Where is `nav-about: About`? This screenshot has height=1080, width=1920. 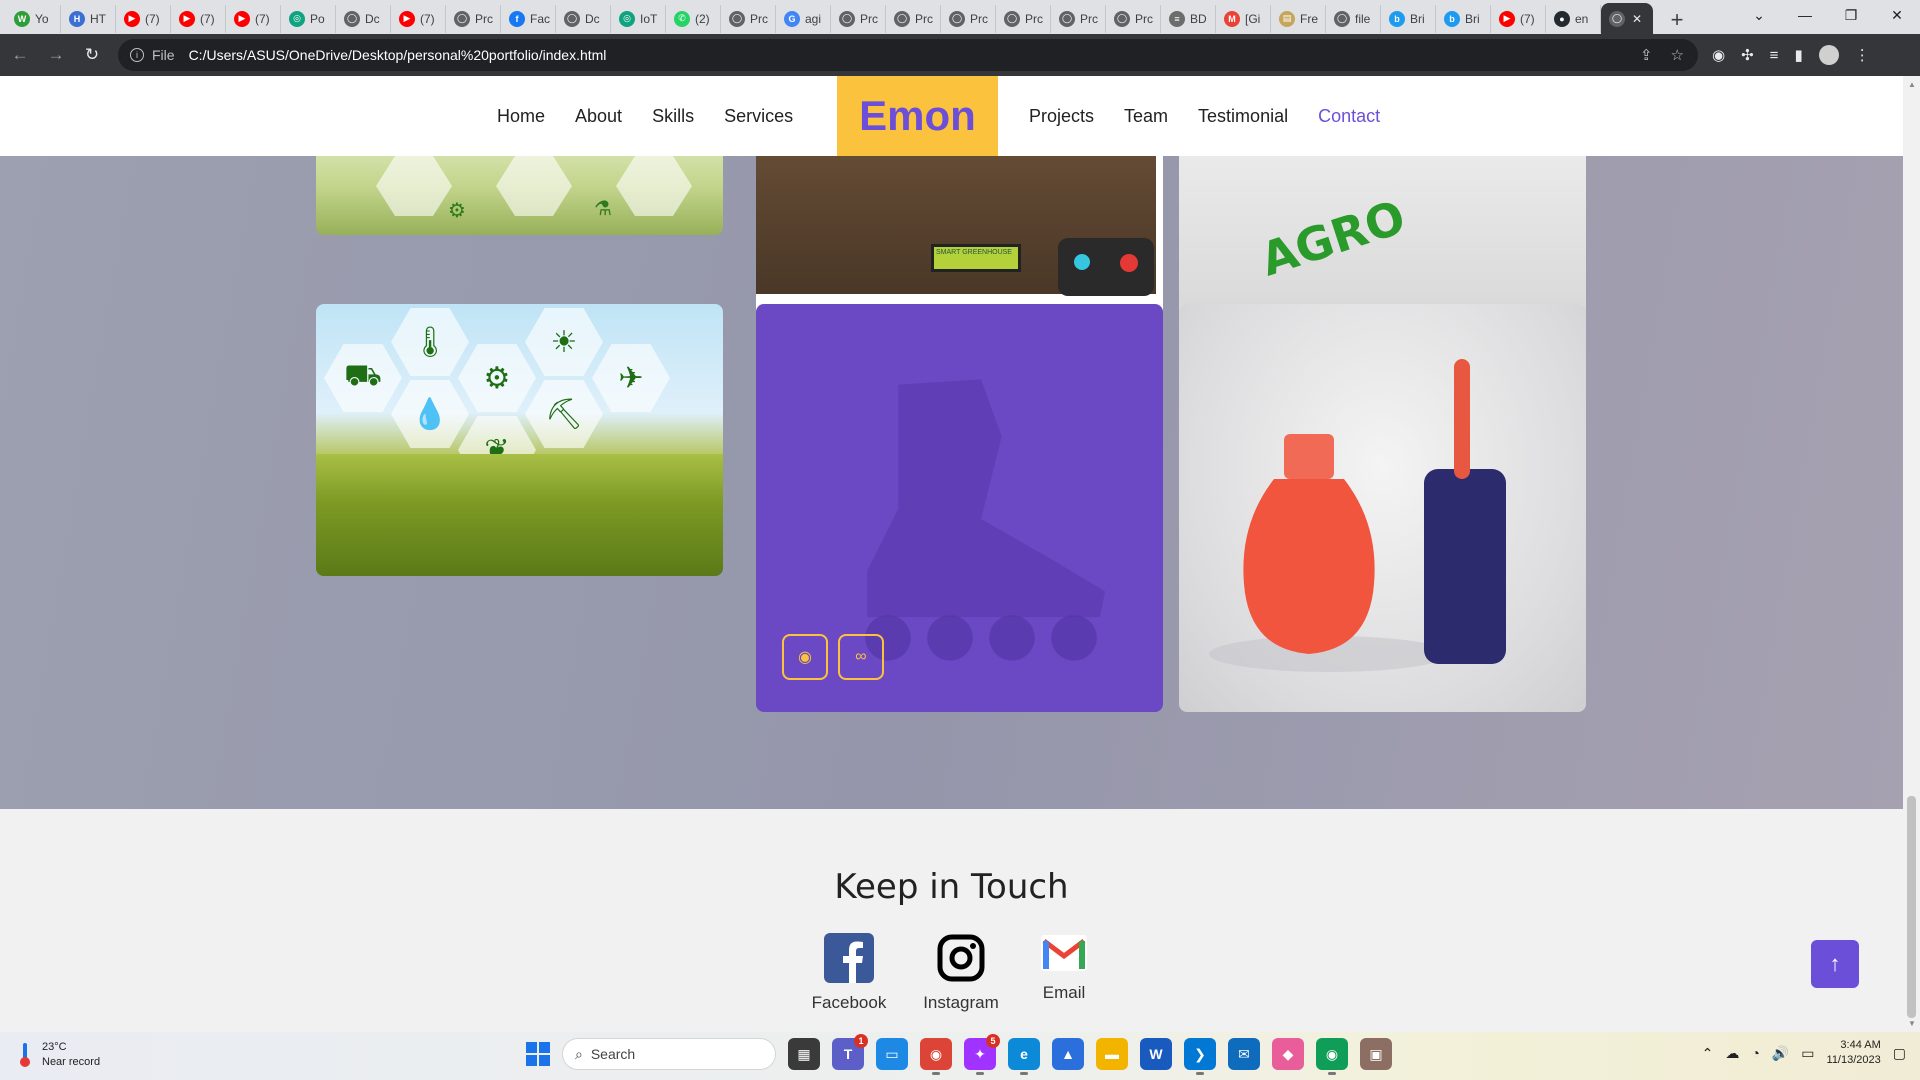 nav-about: About is located at coordinates (598, 116).